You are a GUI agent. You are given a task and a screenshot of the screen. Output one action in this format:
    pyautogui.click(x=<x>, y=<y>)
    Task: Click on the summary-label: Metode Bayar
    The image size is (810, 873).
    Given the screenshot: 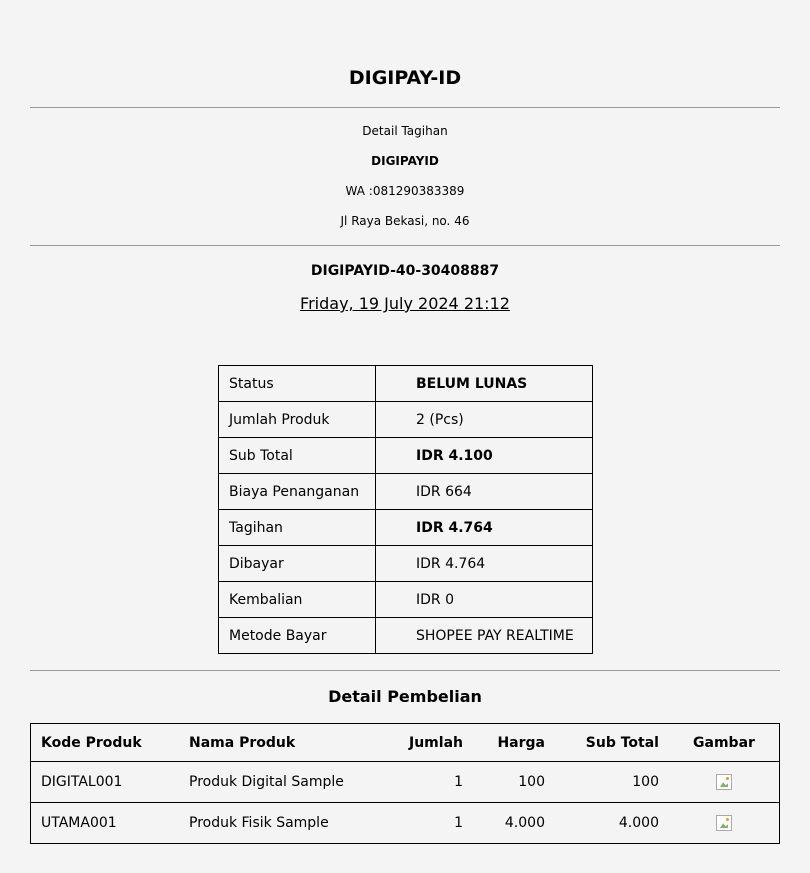 What is the action you would take?
    pyautogui.click(x=297, y=635)
    